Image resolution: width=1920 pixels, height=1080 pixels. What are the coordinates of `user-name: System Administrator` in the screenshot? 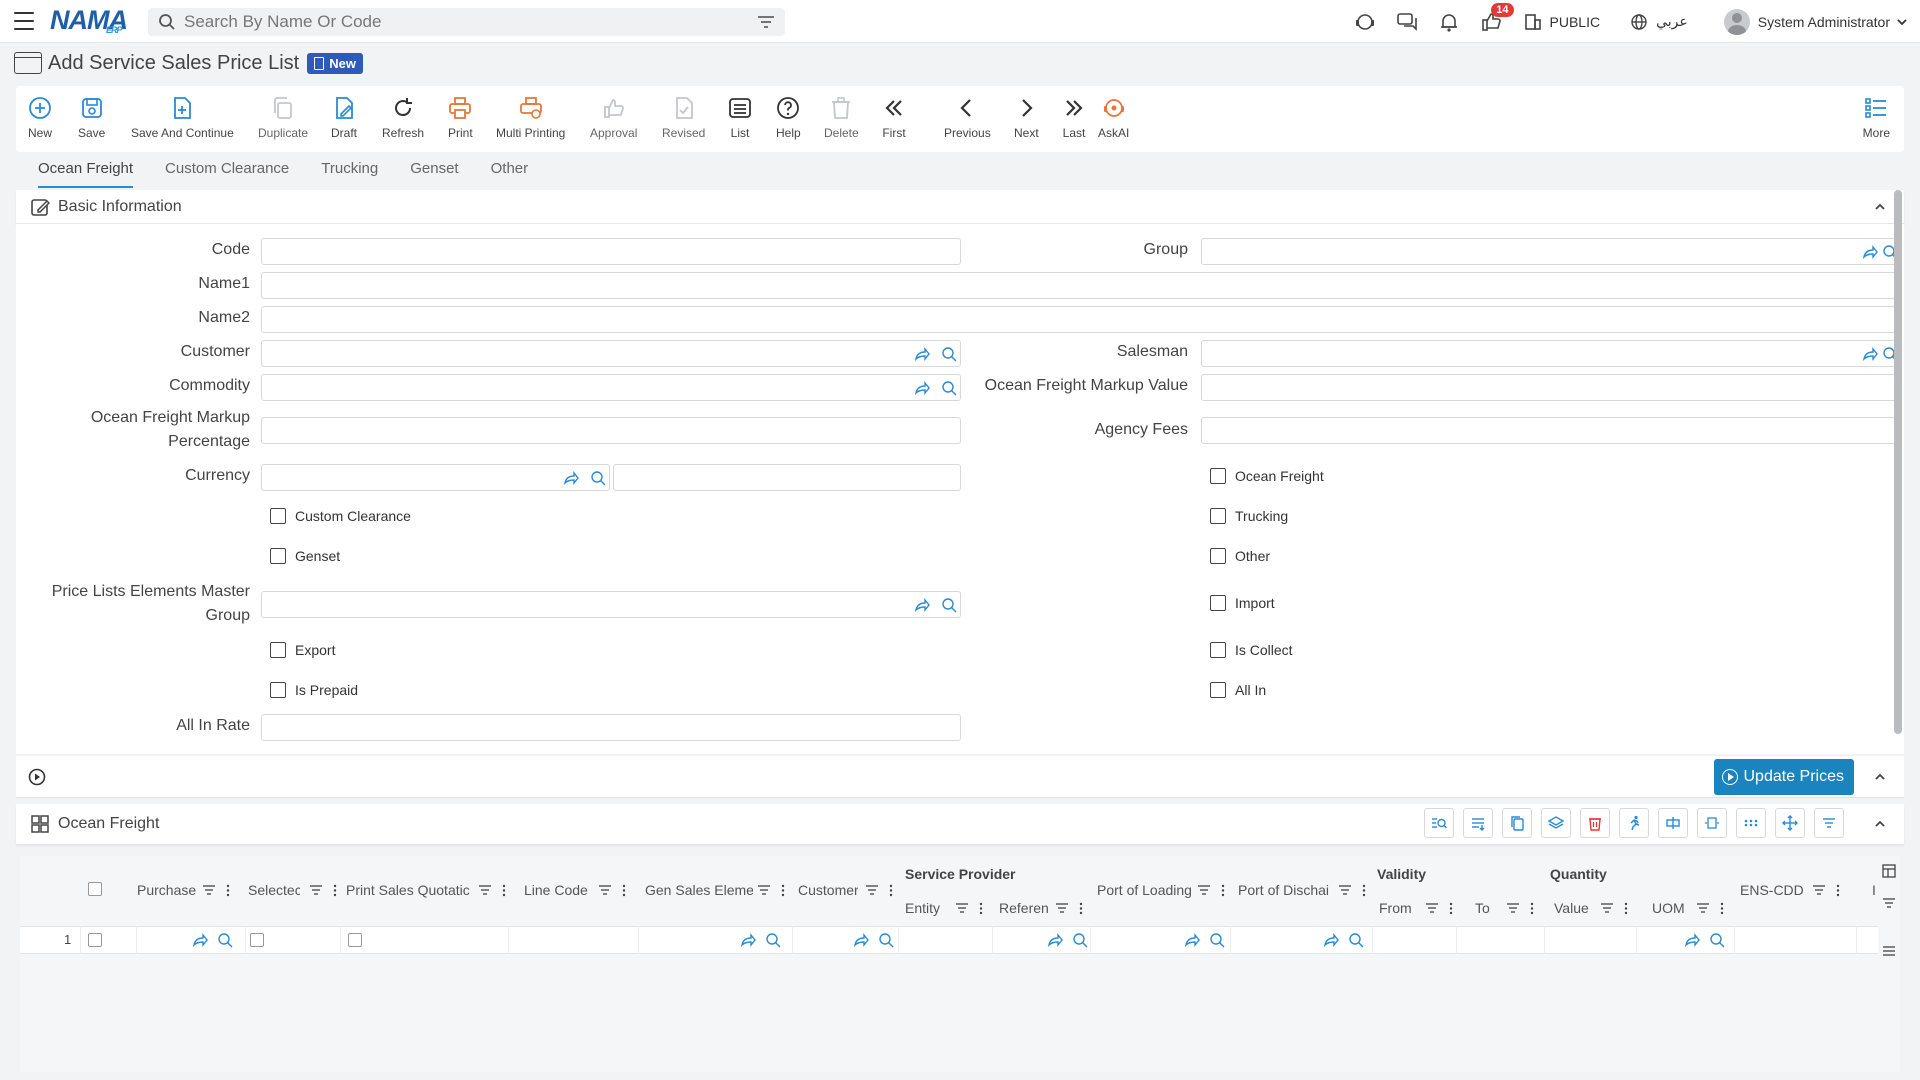 It's located at (1824, 22).